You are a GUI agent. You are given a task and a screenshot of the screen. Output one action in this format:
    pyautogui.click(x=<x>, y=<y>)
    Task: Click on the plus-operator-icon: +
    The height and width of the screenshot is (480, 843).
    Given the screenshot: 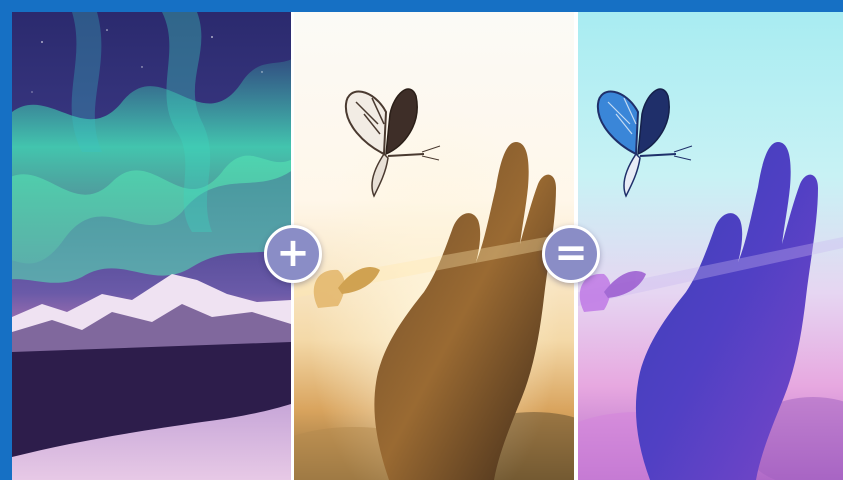 What is the action you would take?
    pyautogui.click(x=293, y=254)
    